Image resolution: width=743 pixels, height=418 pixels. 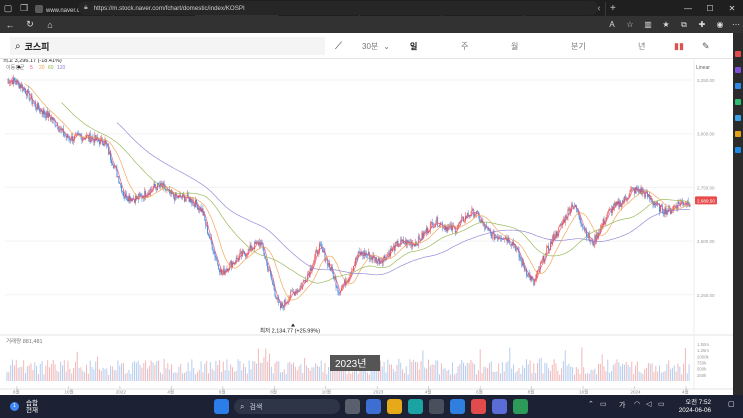 I want to click on favorite-icon: ☆, so click(x=630, y=24).